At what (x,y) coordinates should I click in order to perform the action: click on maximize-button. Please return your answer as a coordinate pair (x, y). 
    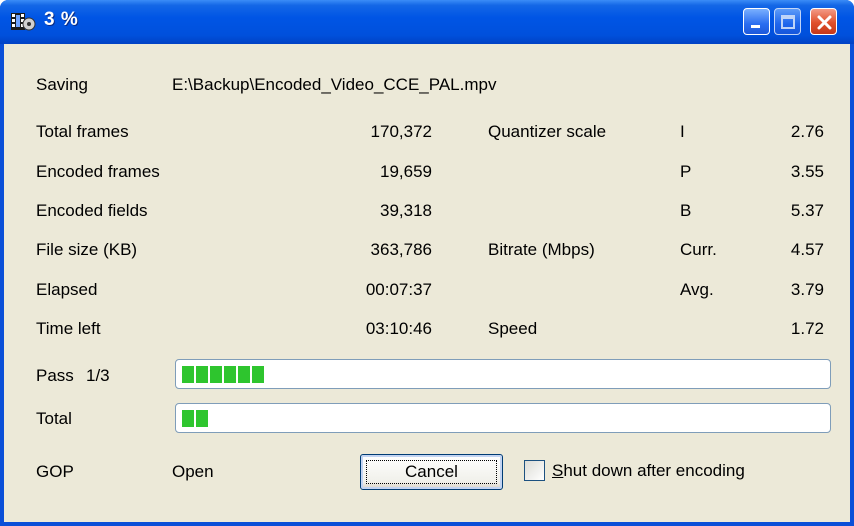
    Looking at the image, I should click on (787, 21).